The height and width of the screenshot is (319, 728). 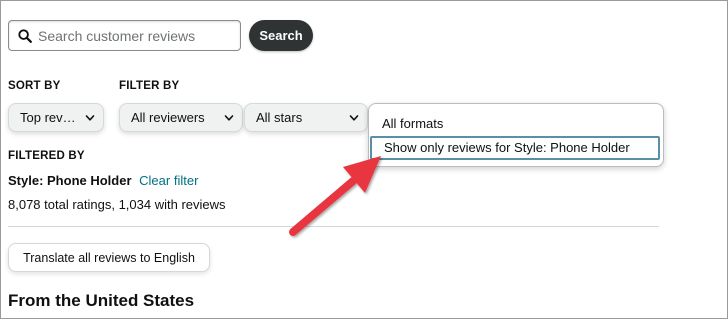 What do you see at coordinates (136, 35) in the screenshot?
I see `search-input` at bounding box center [136, 35].